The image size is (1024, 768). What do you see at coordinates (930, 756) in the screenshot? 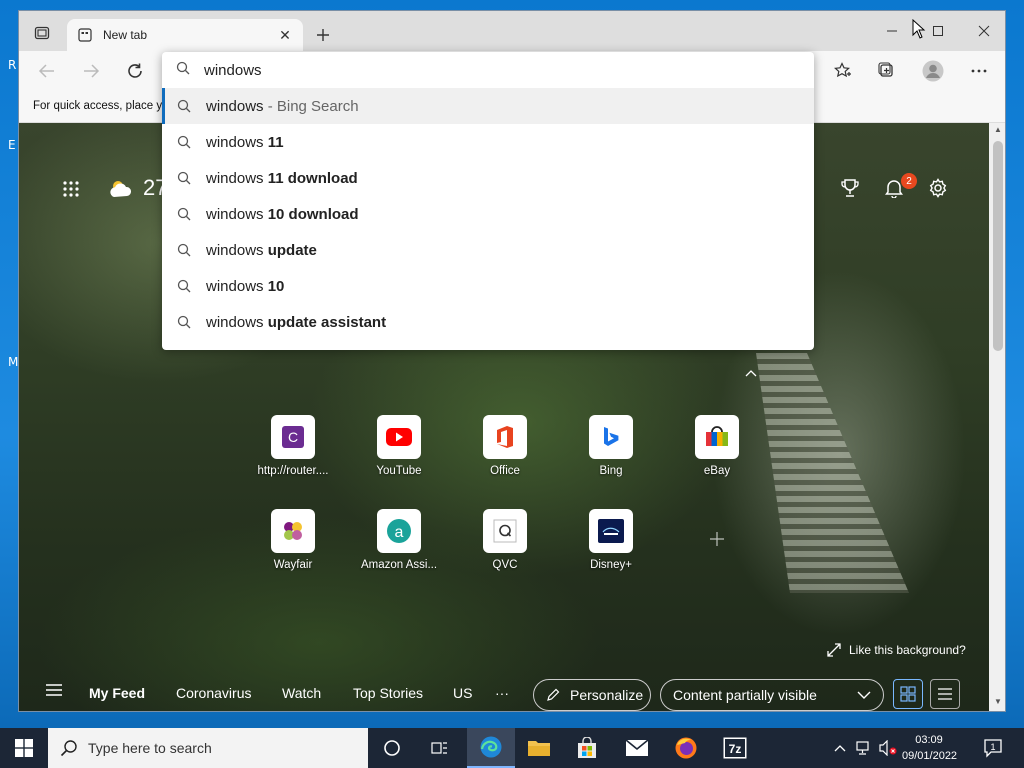
I see `clock-date: 09/01/2022` at bounding box center [930, 756].